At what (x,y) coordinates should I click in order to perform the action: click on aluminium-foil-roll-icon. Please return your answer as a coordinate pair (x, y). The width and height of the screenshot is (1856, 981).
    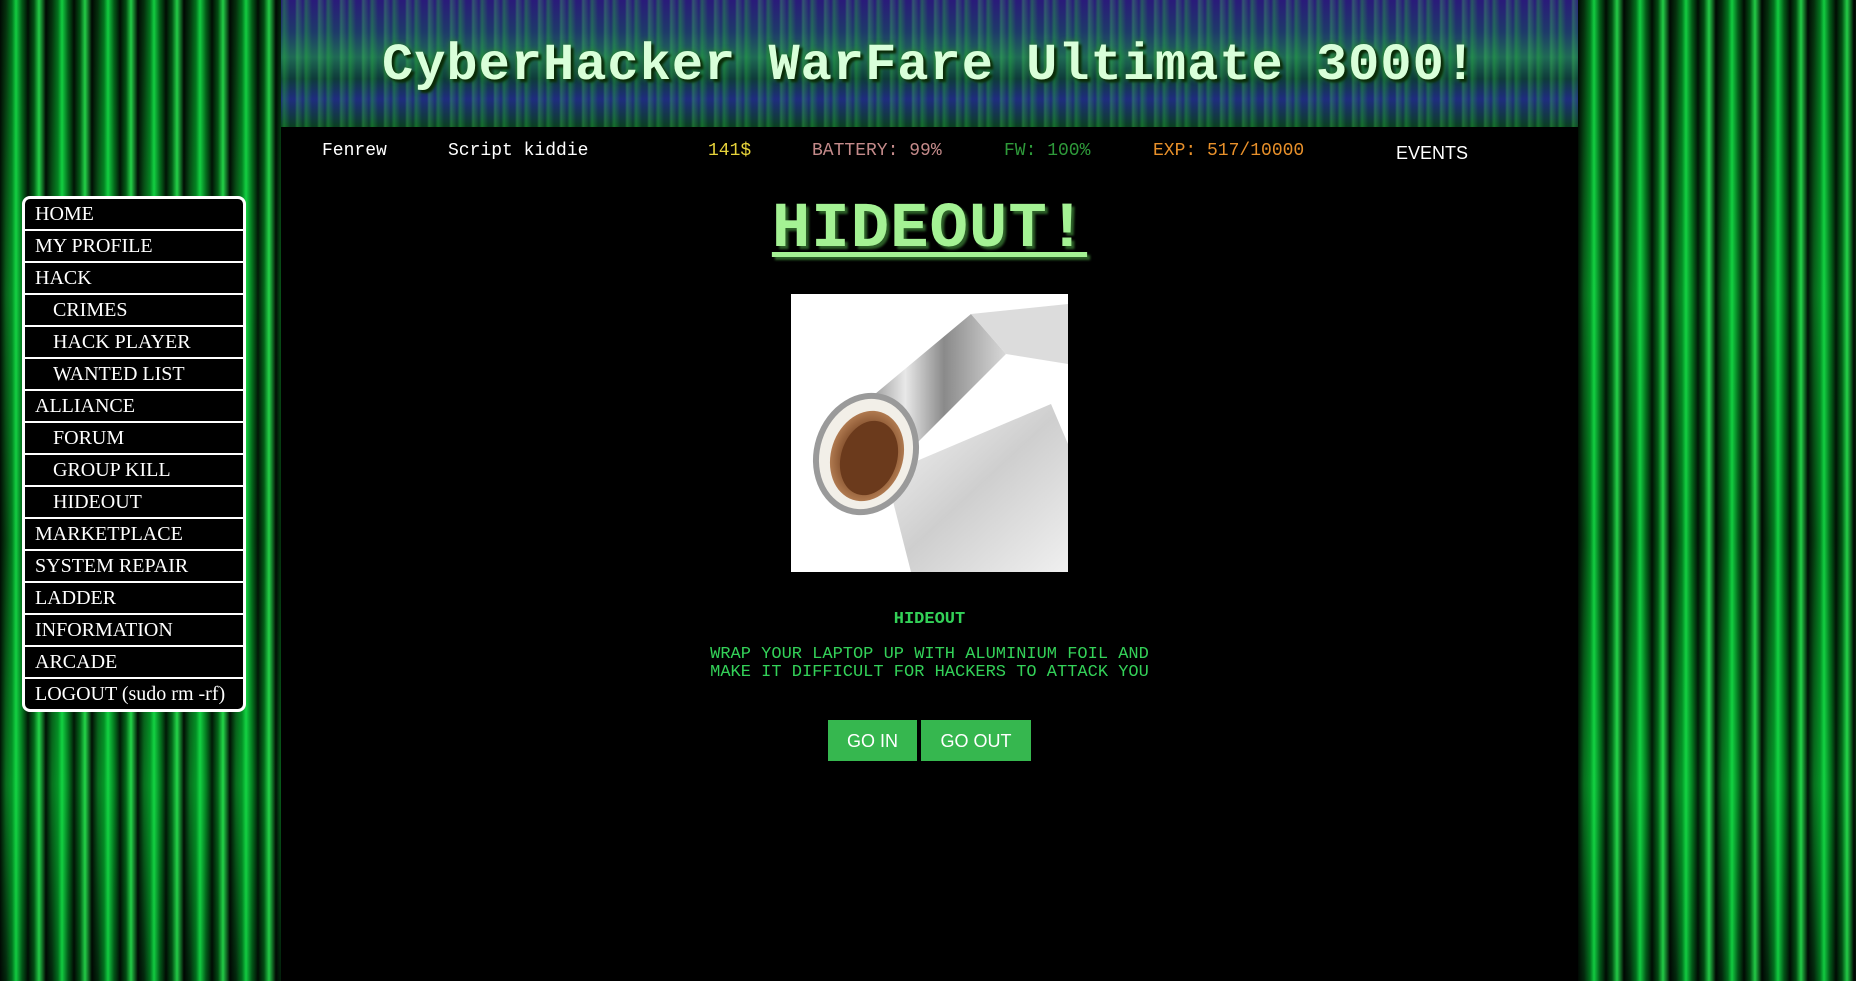
    Looking at the image, I should click on (929, 433).